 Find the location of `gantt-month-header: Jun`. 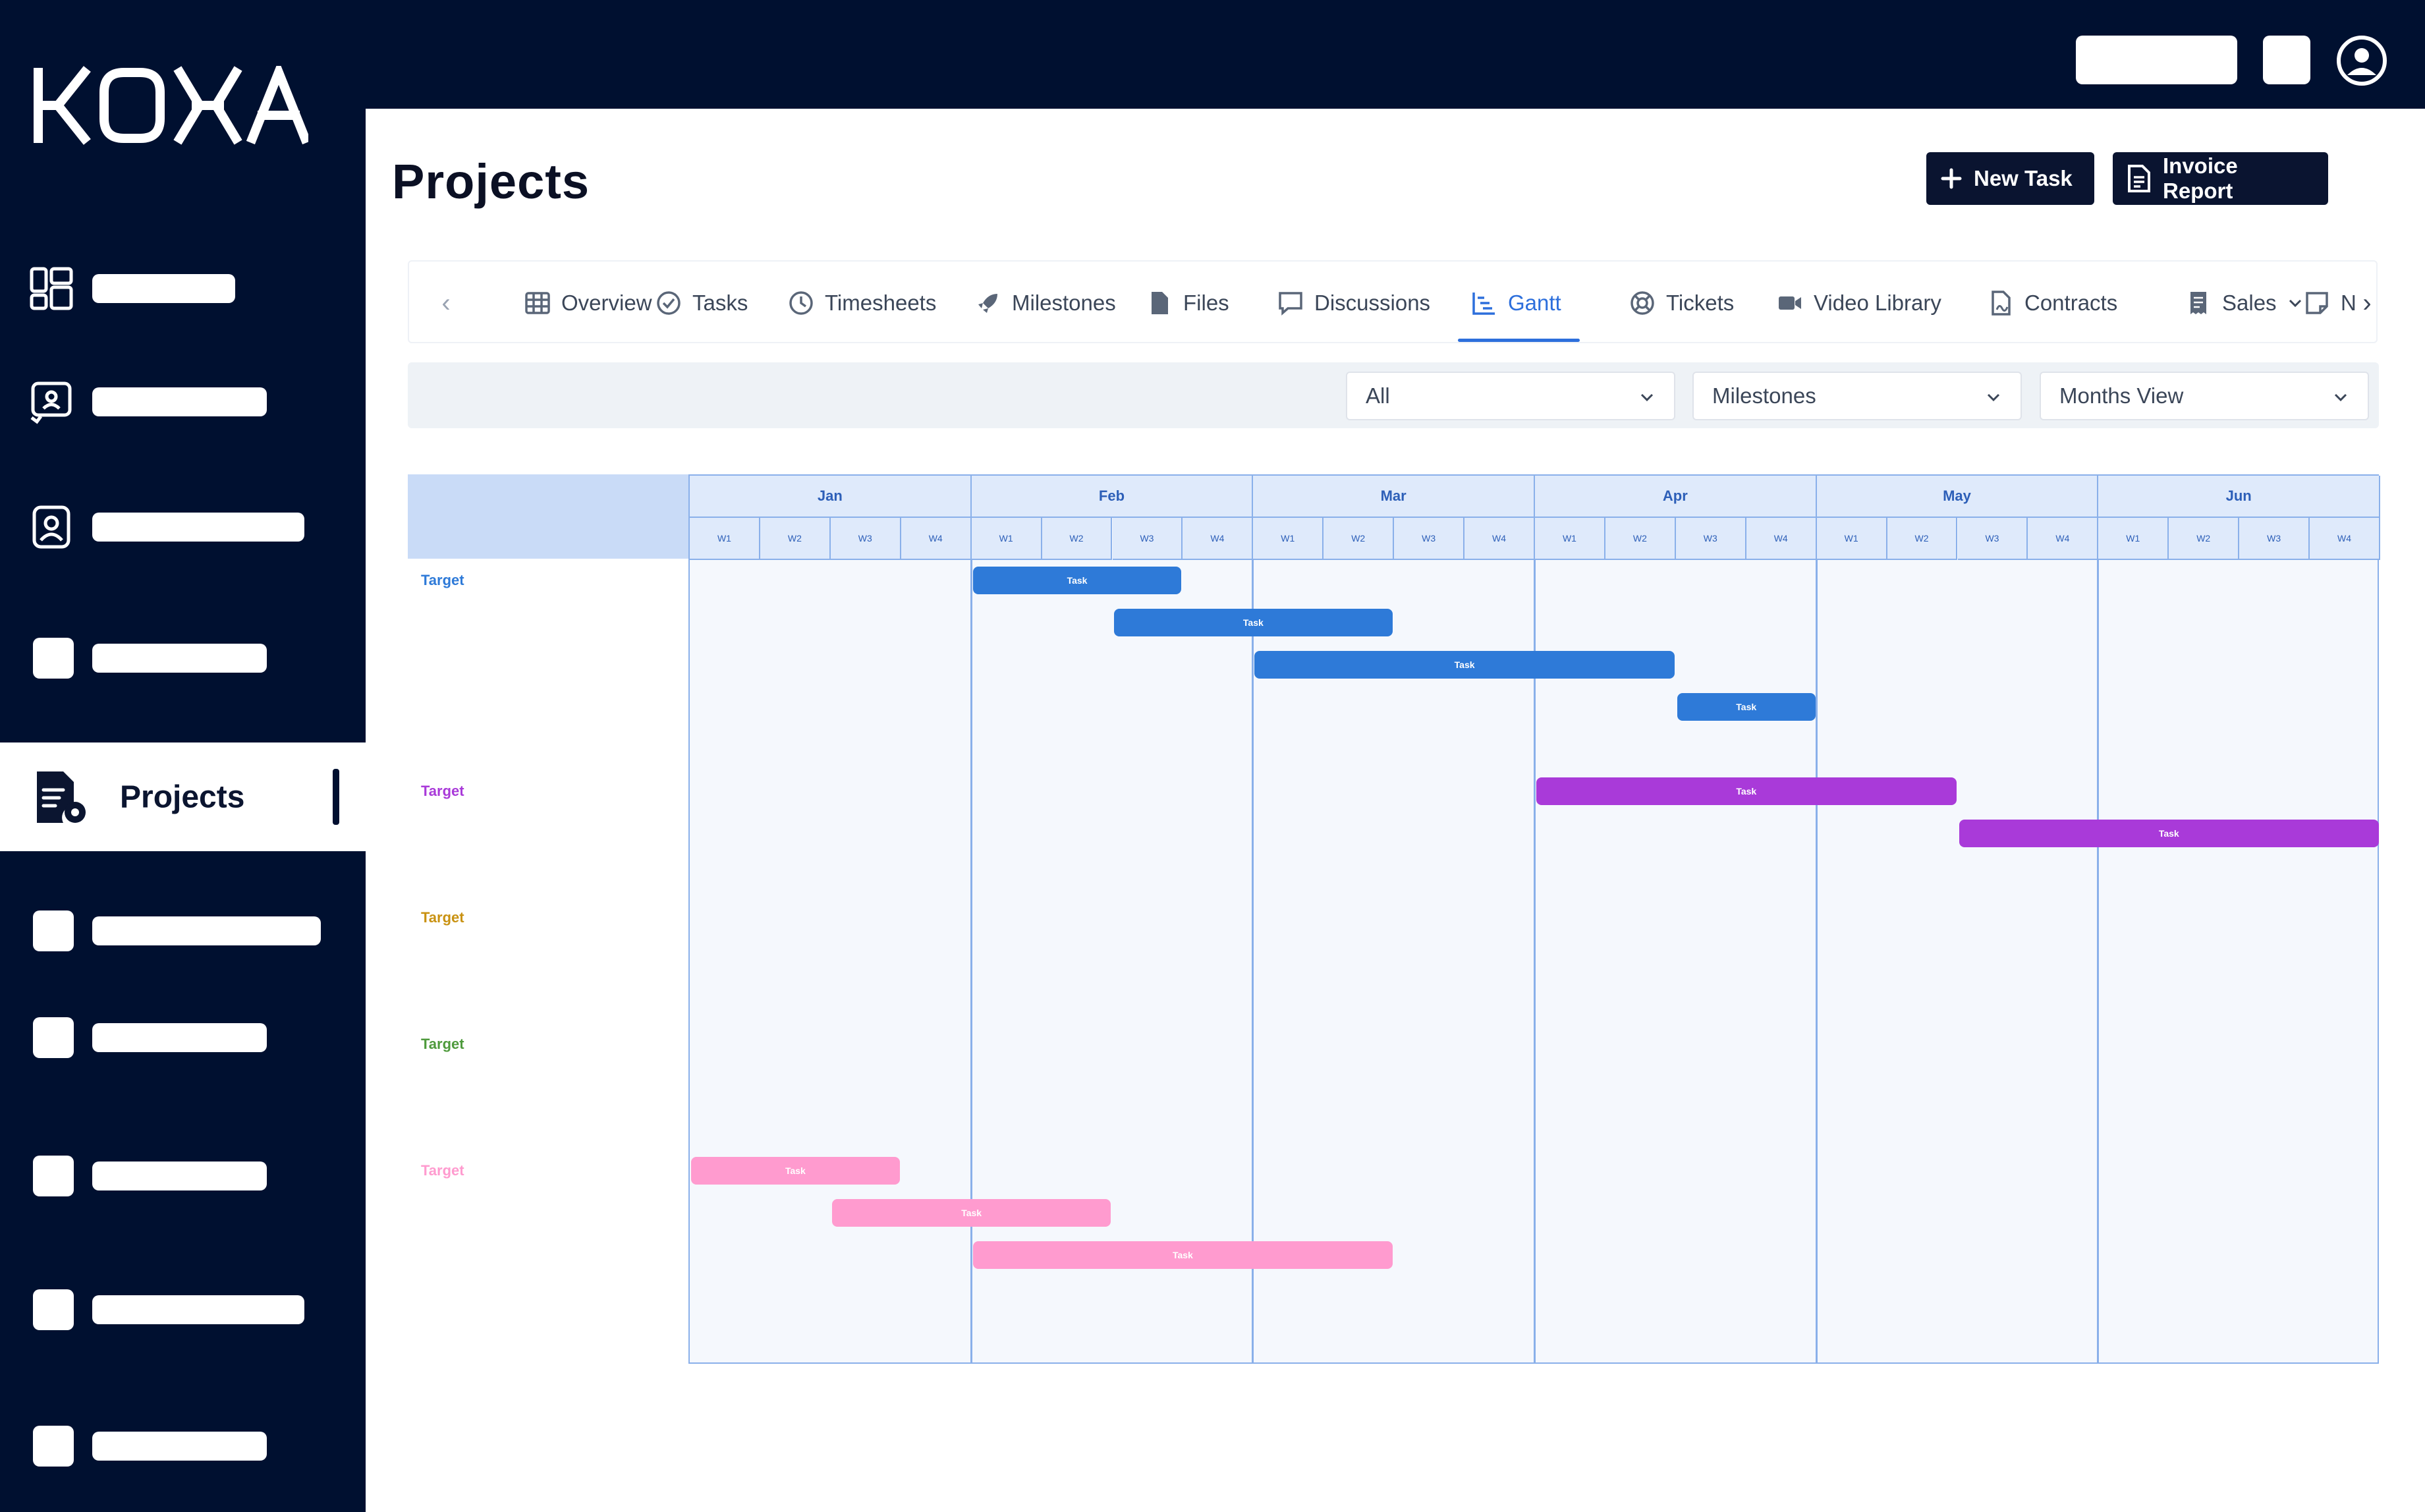

gantt-month-header: Jun is located at coordinates (2239, 497).